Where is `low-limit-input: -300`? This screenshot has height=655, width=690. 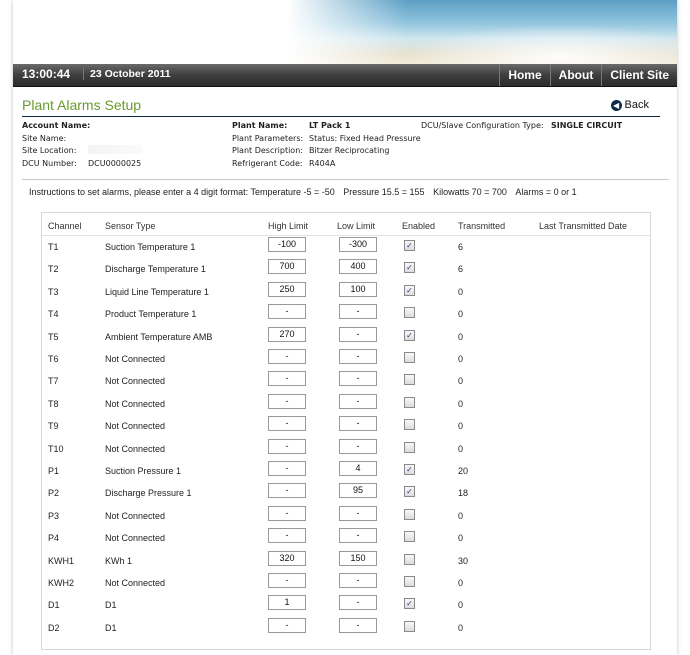 low-limit-input: -300 is located at coordinates (358, 244).